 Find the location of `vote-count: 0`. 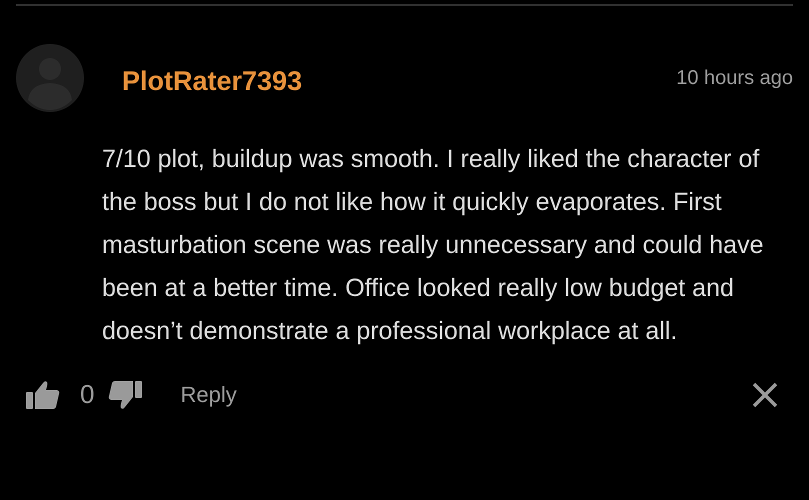

vote-count: 0 is located at coordinates (87, 394).